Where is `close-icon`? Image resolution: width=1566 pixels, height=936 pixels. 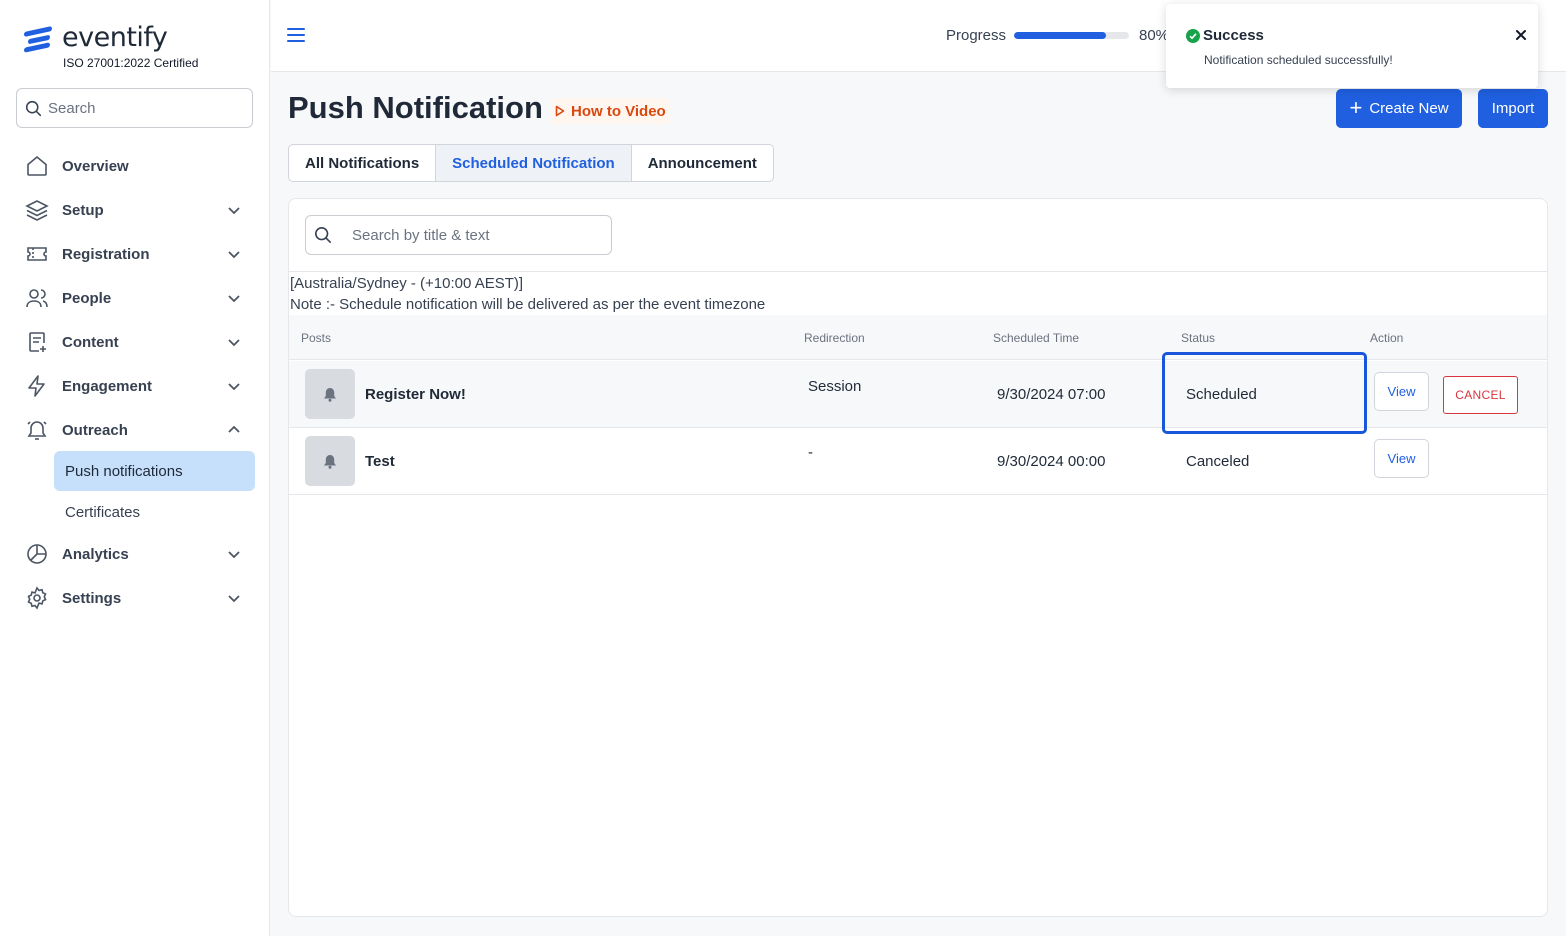 close-icon is located at coordinates (1521, 35).